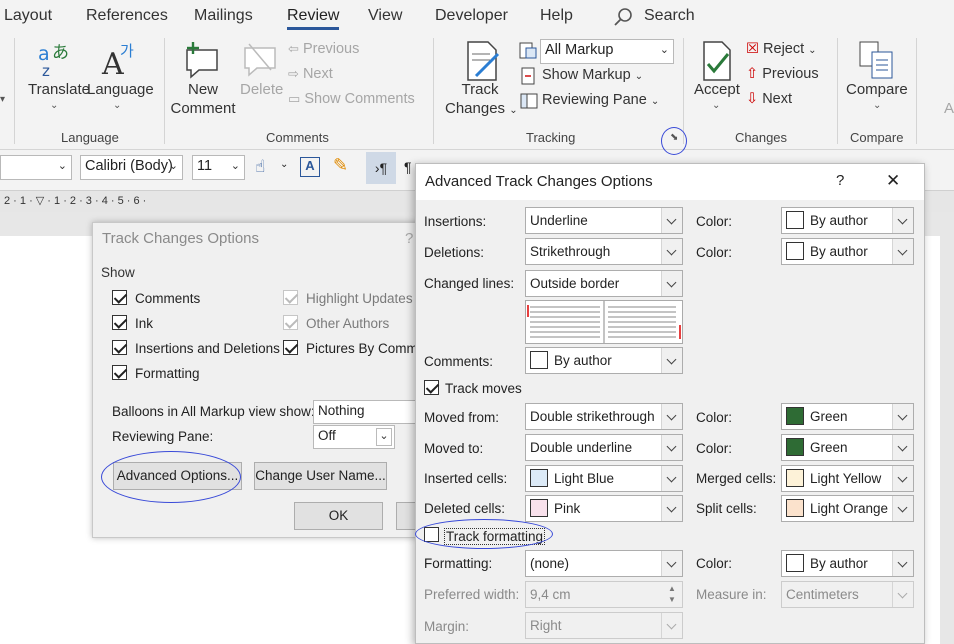 The width and height of the screenshot is (954, 644). What do you see at coordinates (56, 61) in the screenshot?
I see `translate-icon: aあz` at bounding box center [56, 61].